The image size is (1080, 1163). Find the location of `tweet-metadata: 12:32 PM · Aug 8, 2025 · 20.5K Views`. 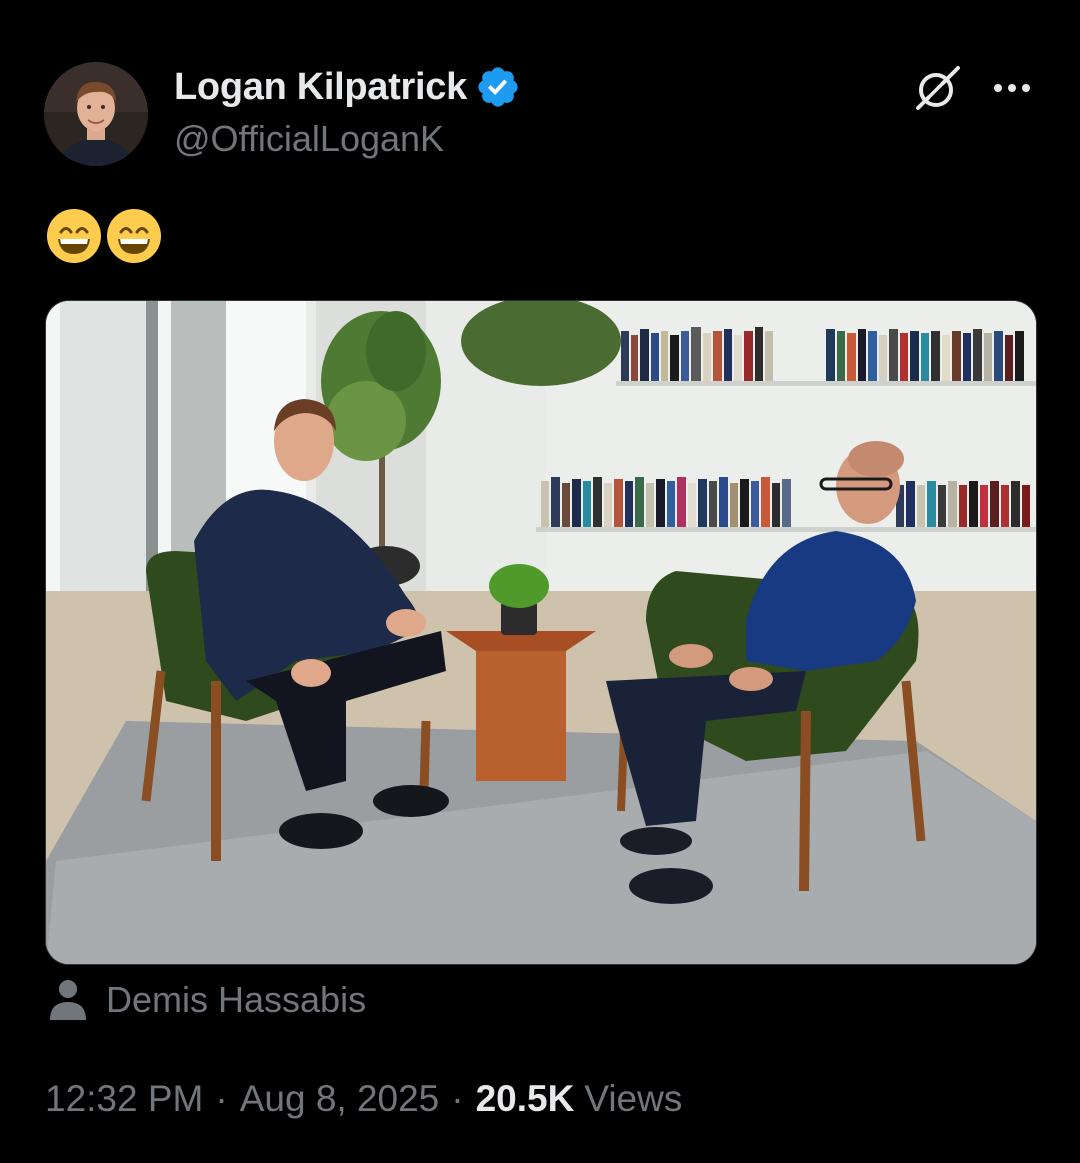

tweet-metadata: 12:32 PM · Aug 8, 2025 · 20.5K Views is located at coordinates (363, 1099).